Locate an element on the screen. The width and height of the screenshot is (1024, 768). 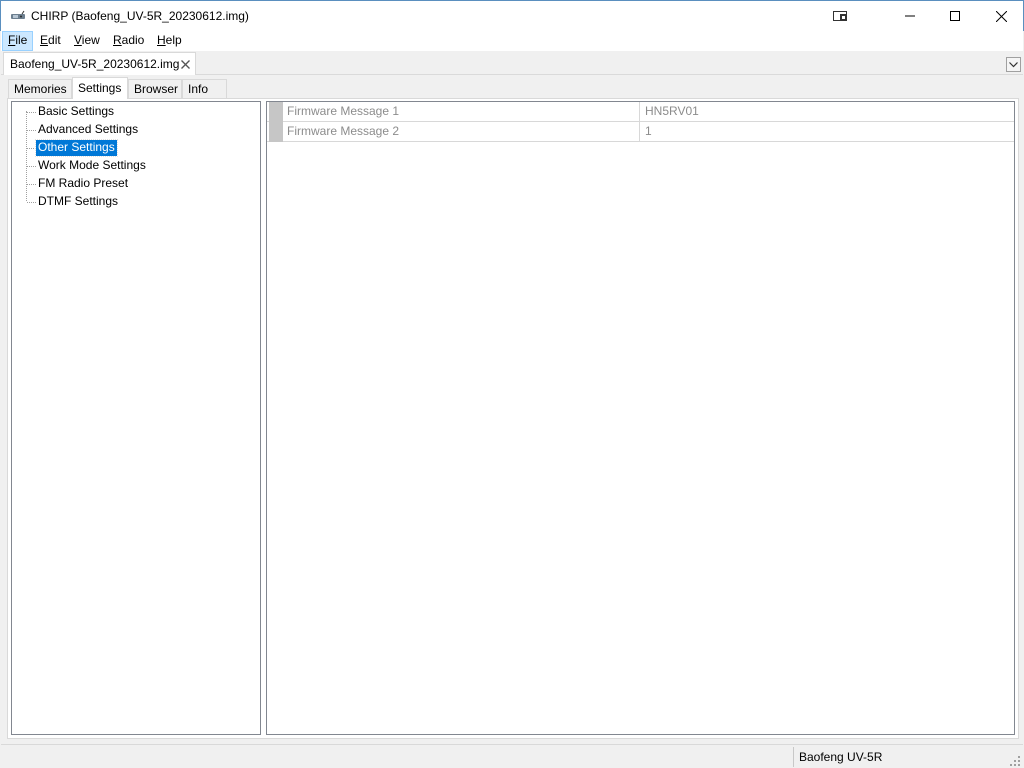
tab-settings-label: Settings is located at coordinates (100, 88).